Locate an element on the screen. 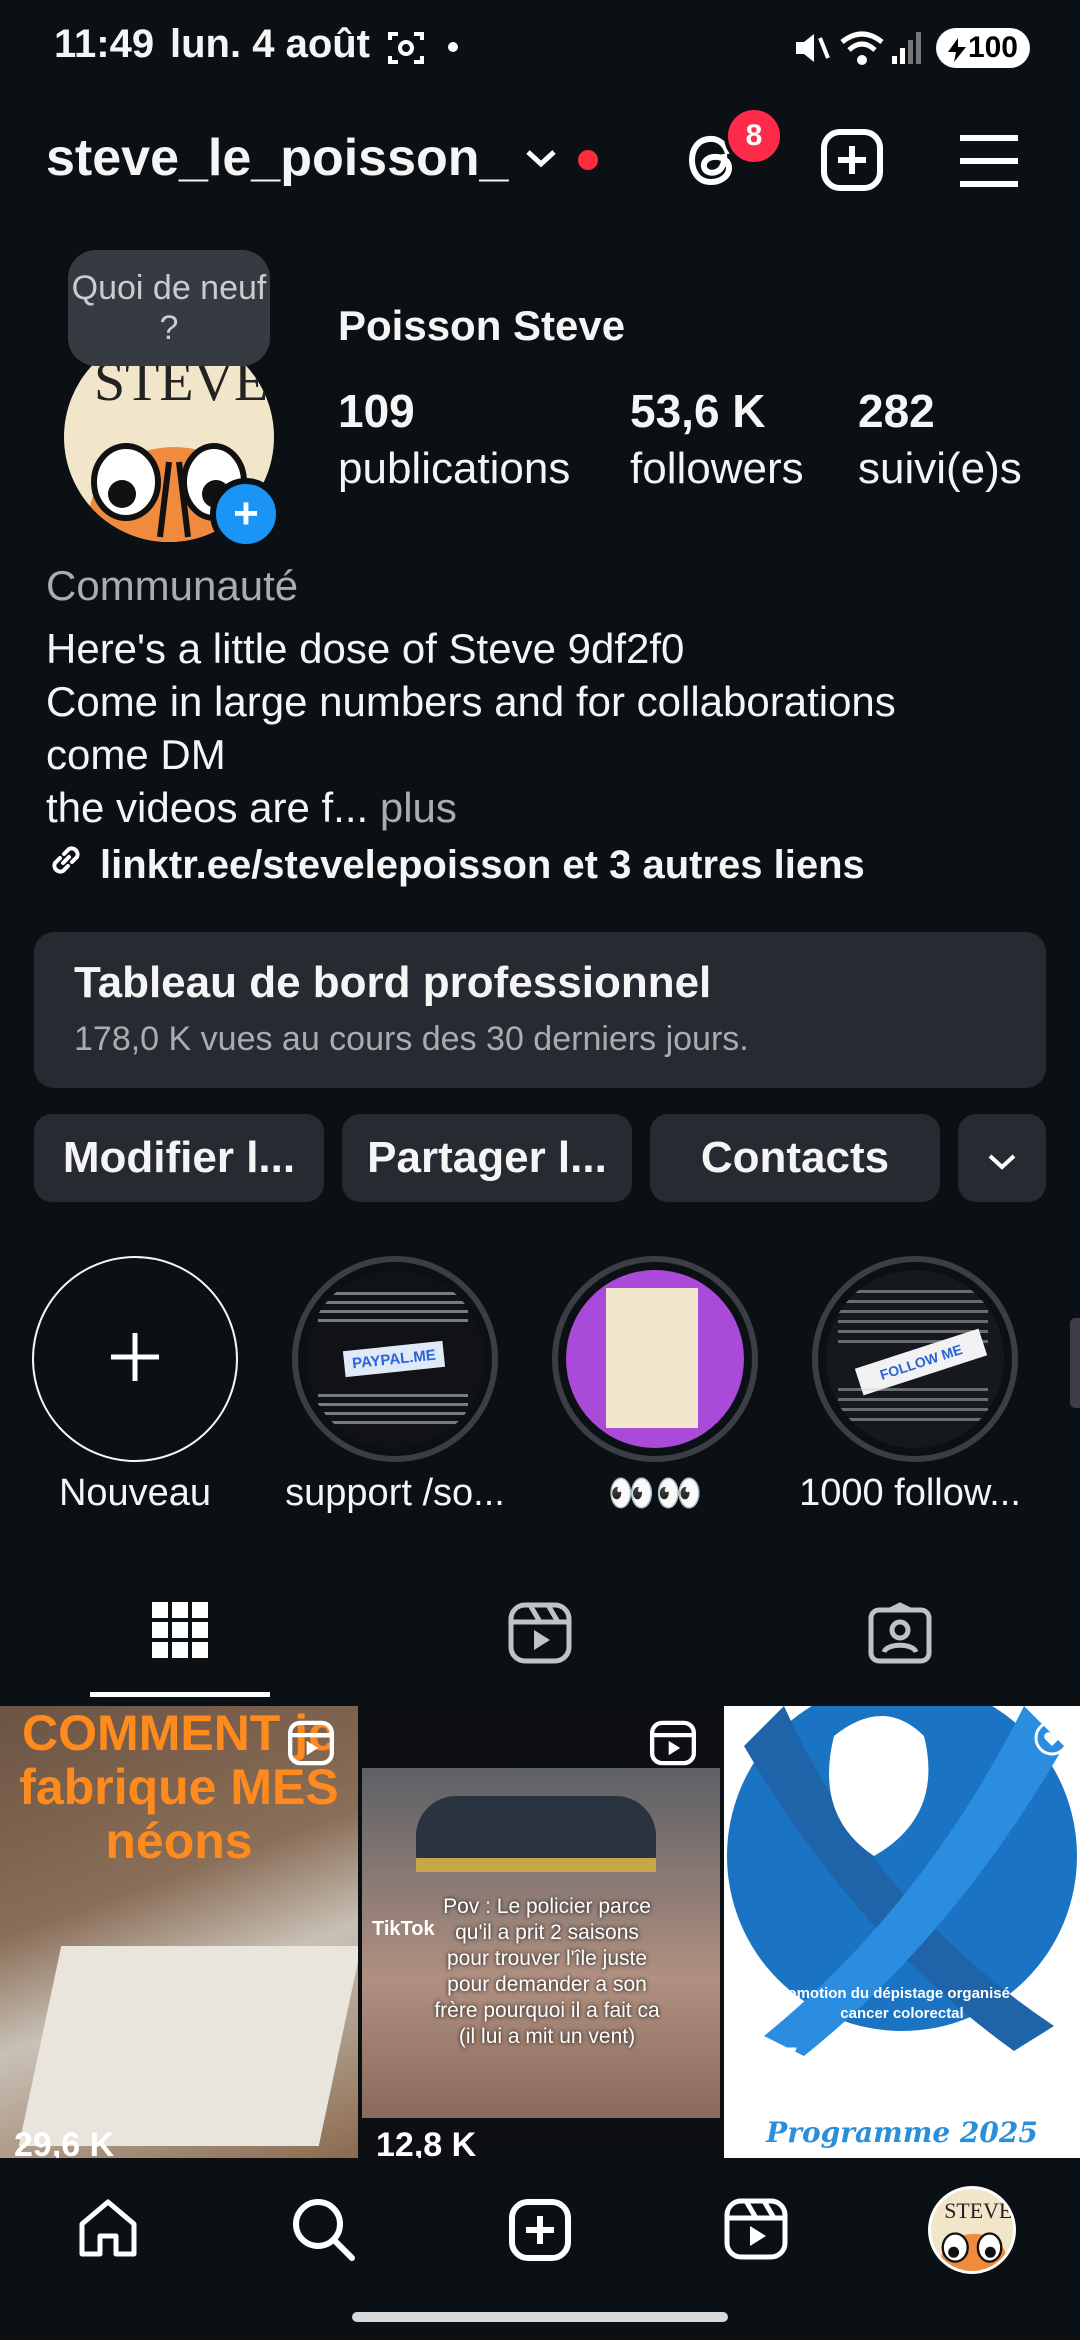 The image size is (1080, 2340). new-highlight-button is located at coordinates (135, 1359).